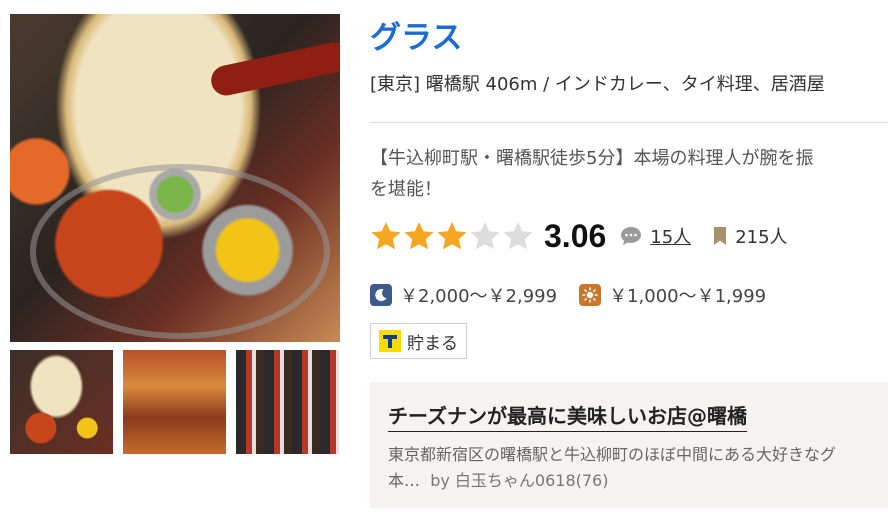 The width and height of the screenshot is (888, 515). Describe the element at coordinates (568, 295) in the screenshot. I see `price-row: ￥2,000～￥2,999 ￥1,000～￥1,999` at that location.